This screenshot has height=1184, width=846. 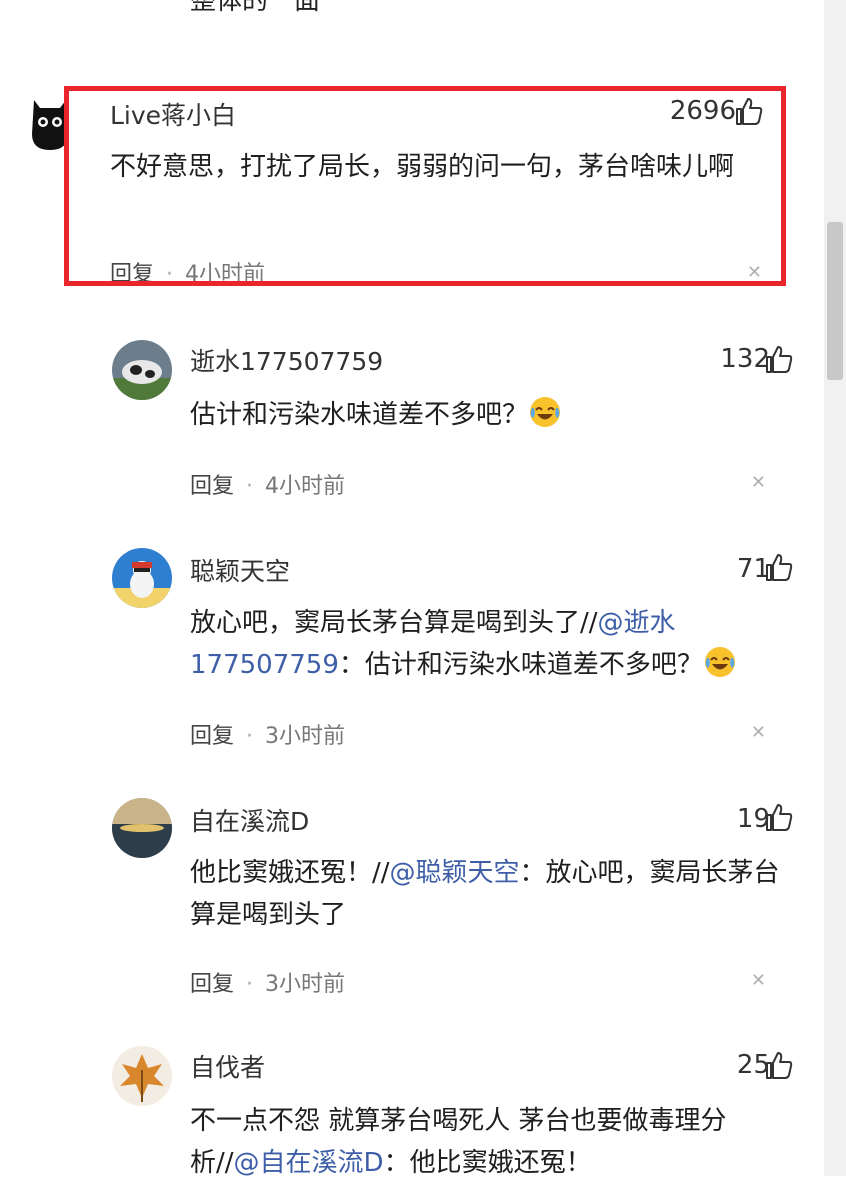 I want to click on mention-link: @自在溪流D, so click(x=309, y=1163).